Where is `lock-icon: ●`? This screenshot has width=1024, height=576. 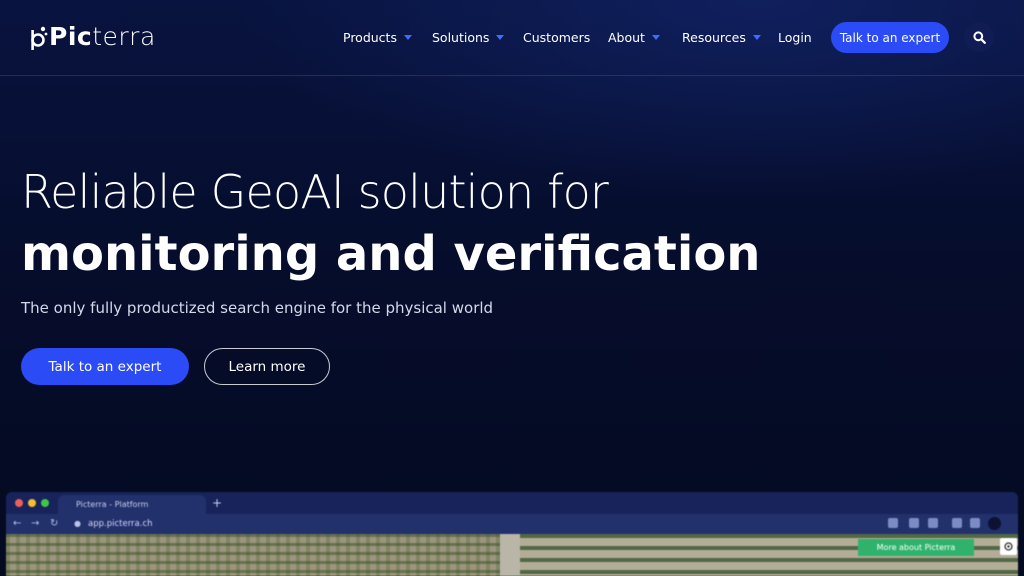 lock-icon: ● is located at coordinates (77, 523).